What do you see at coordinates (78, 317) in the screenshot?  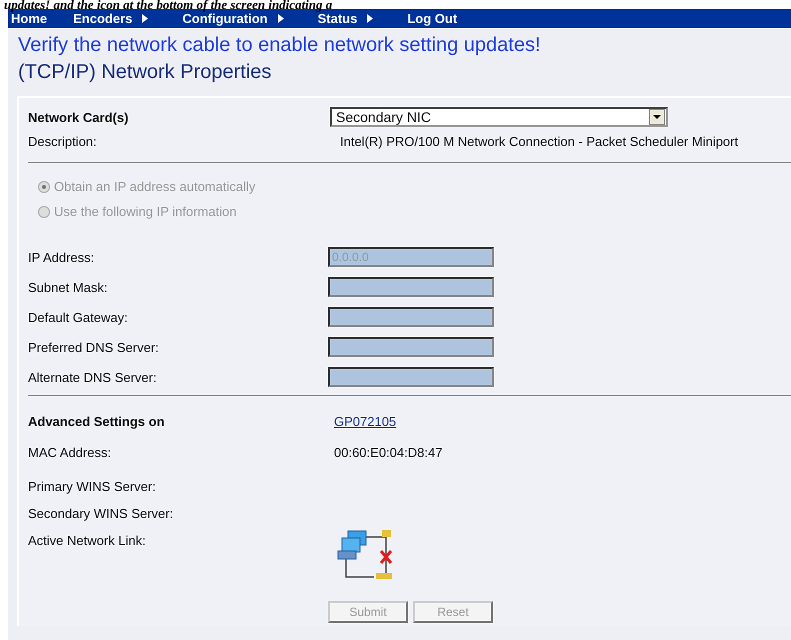 I see `field-label: Default Gateway:` at bounding box center [78, 317].